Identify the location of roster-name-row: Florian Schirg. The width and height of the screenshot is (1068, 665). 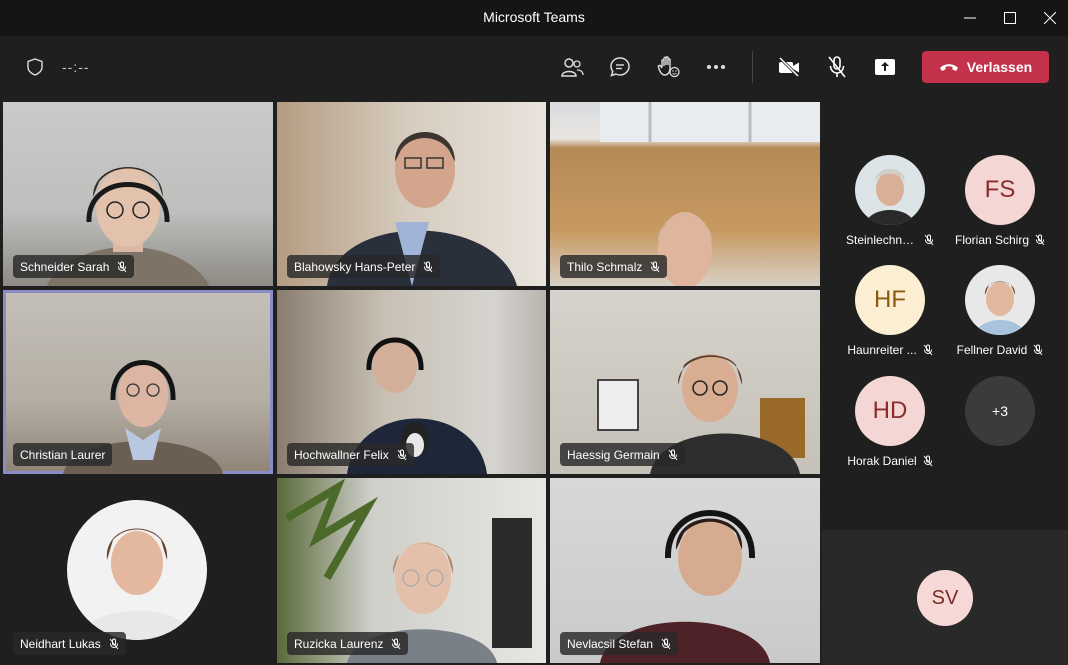
(1000, 240).